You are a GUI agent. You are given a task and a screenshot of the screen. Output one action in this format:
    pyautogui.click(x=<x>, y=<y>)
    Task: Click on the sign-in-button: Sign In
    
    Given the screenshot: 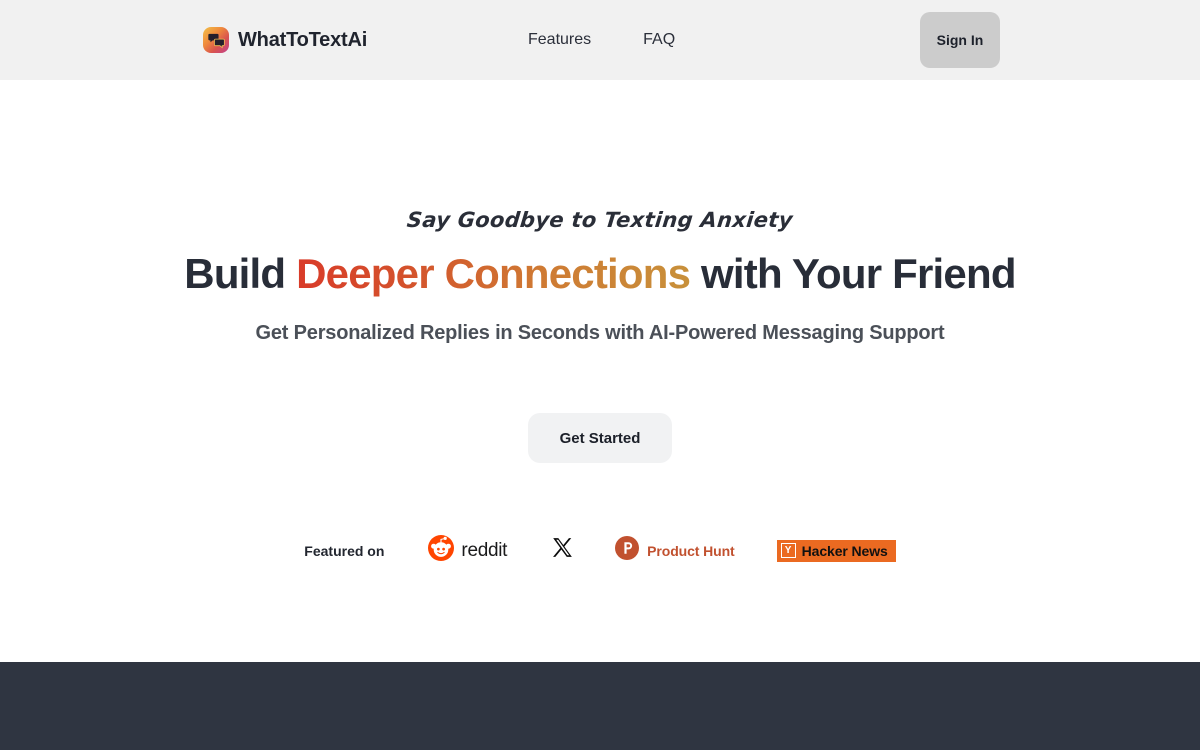 What is the action you would take?
    pyautogui.click(x=960, y=40)
    